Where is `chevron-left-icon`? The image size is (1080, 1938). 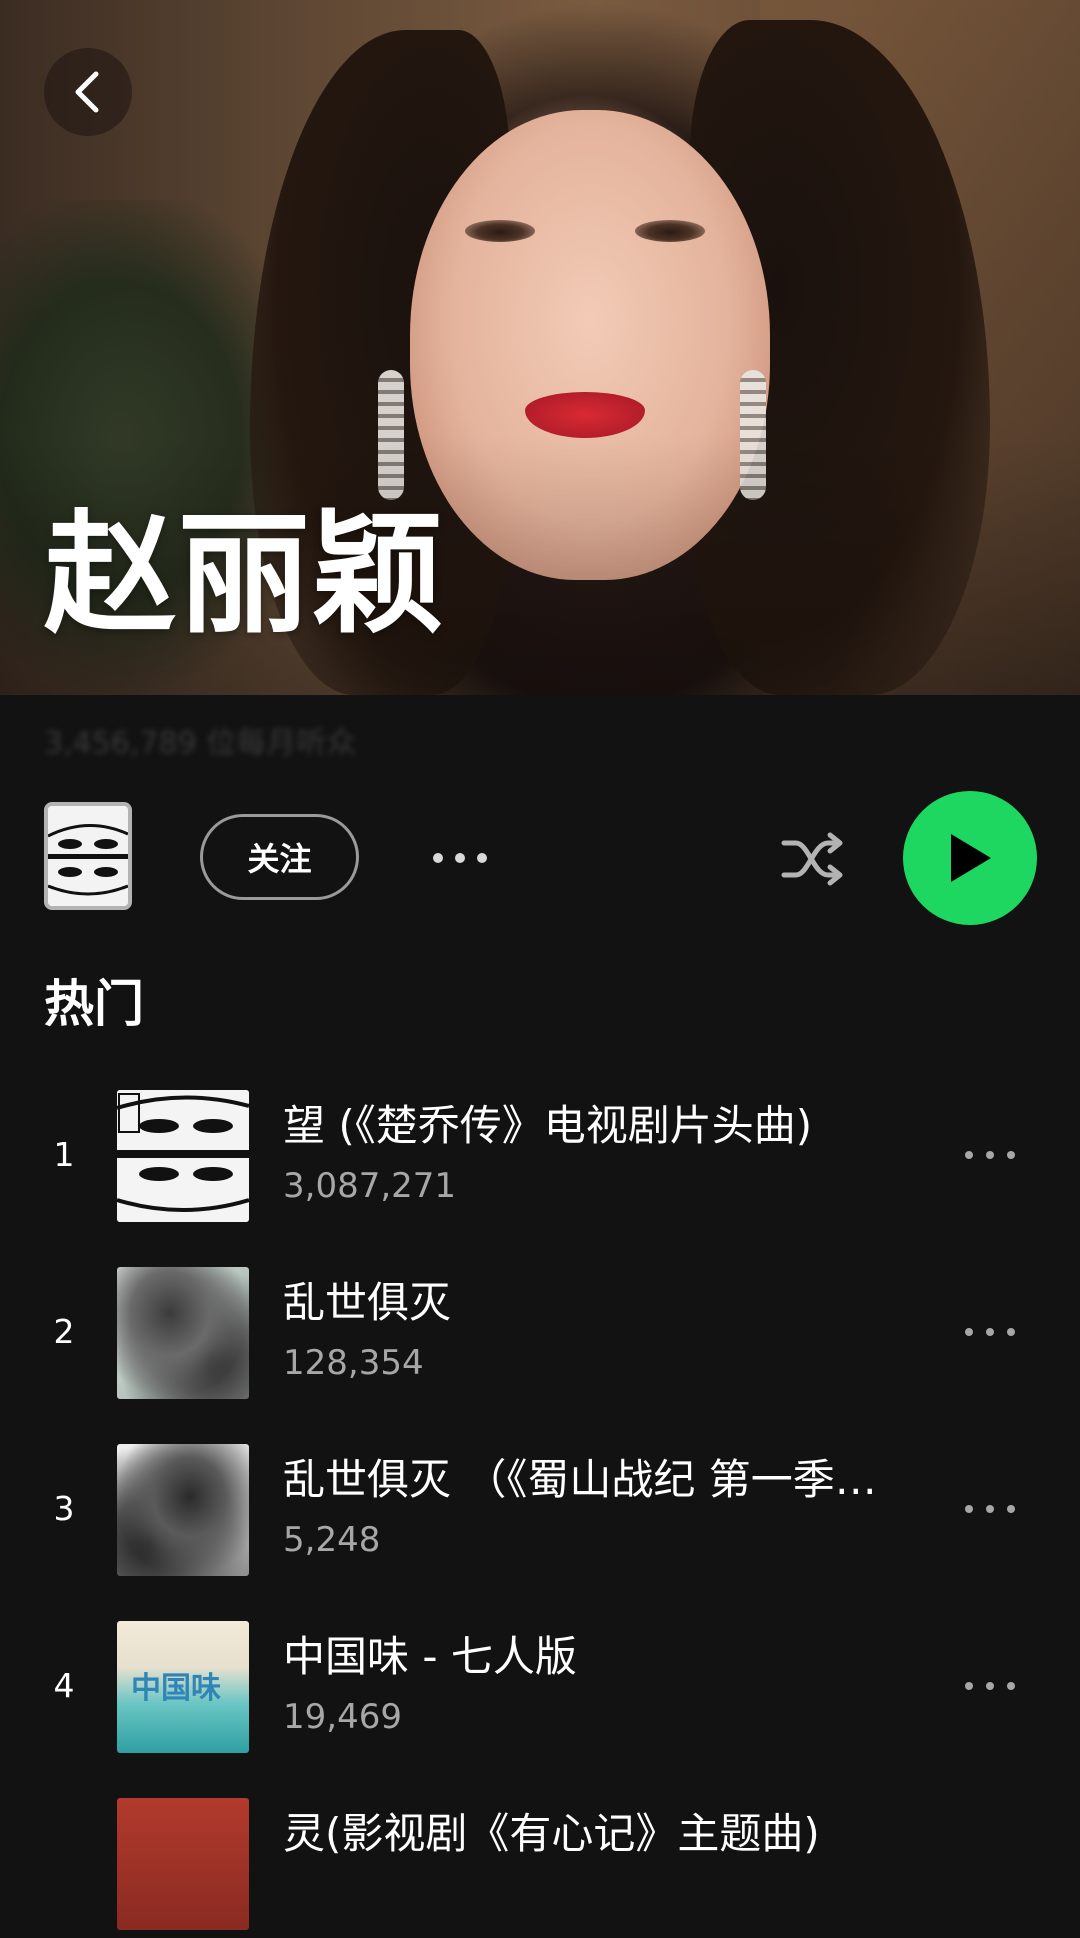
chevron-left-icon is located at coordinates (87, 92).